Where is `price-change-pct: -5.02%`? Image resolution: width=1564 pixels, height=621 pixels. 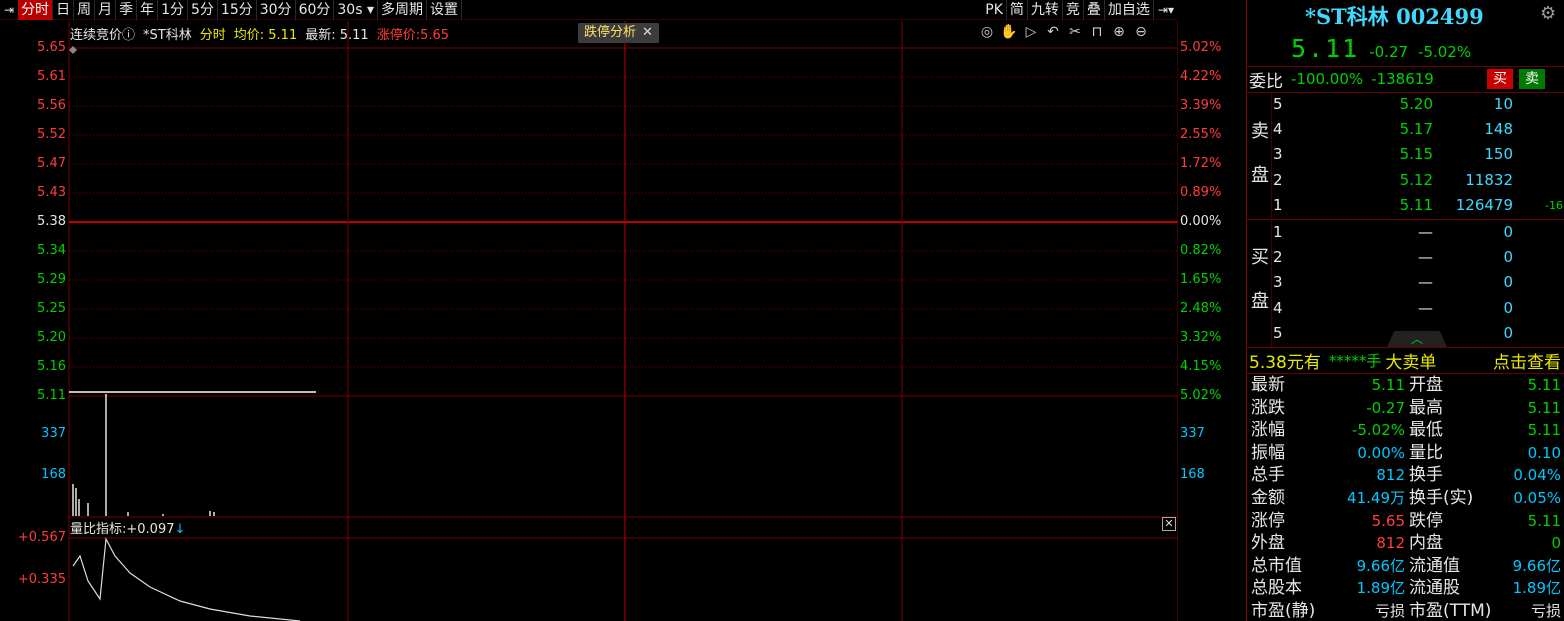 price-change-pct: -5.02% is located at coordinates (1445, 52).